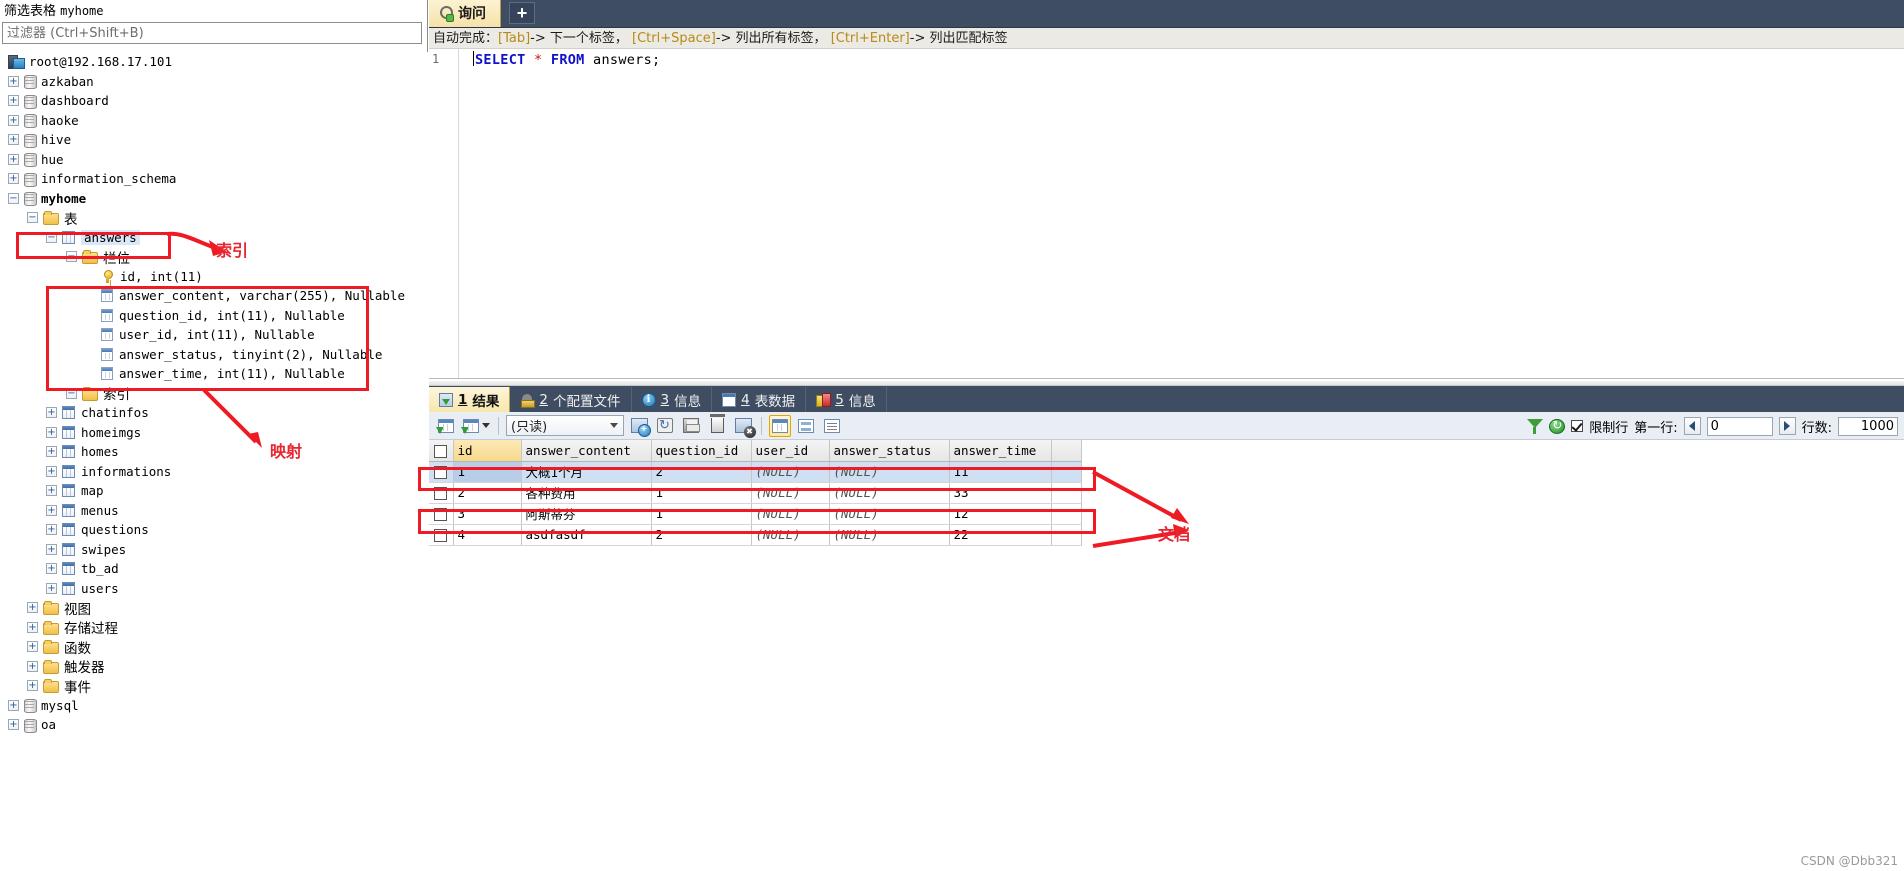 This screenshot has width=1904, height=871. I want to click on cell-answer-content: 各种费用, so click(586, 493).